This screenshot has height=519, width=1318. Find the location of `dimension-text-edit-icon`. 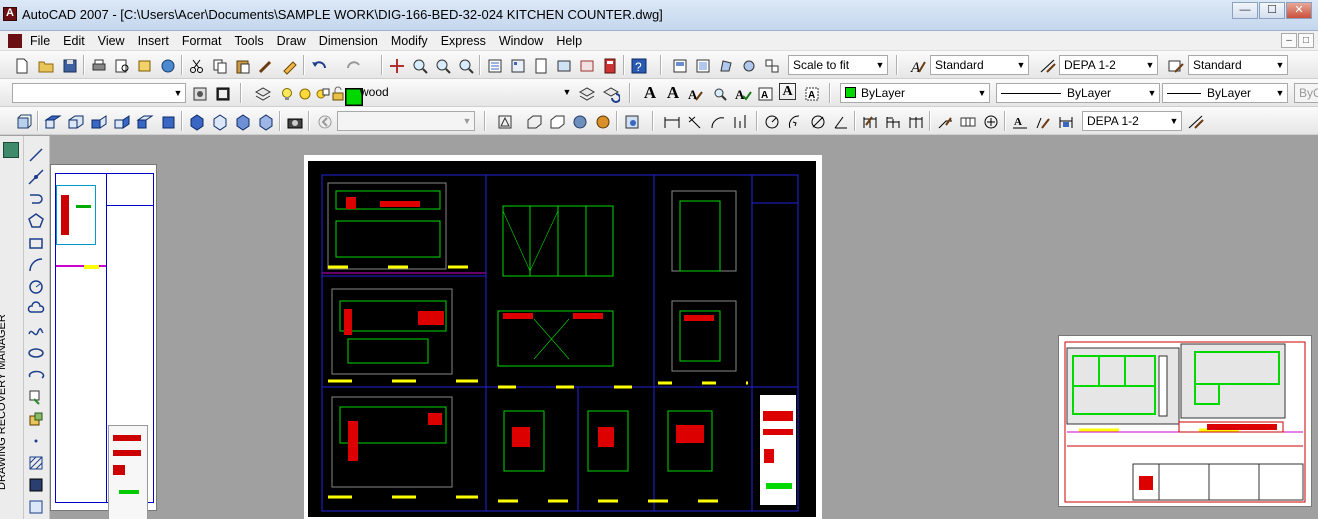

dimension-text-edit-icon is located at coordinates (1042, 121).